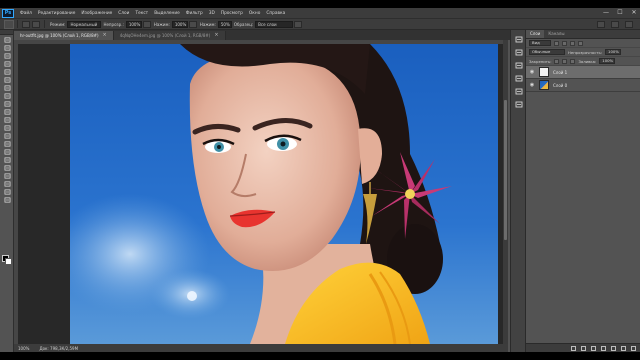  I want to click on link-layers-icon, so click(573, 348).